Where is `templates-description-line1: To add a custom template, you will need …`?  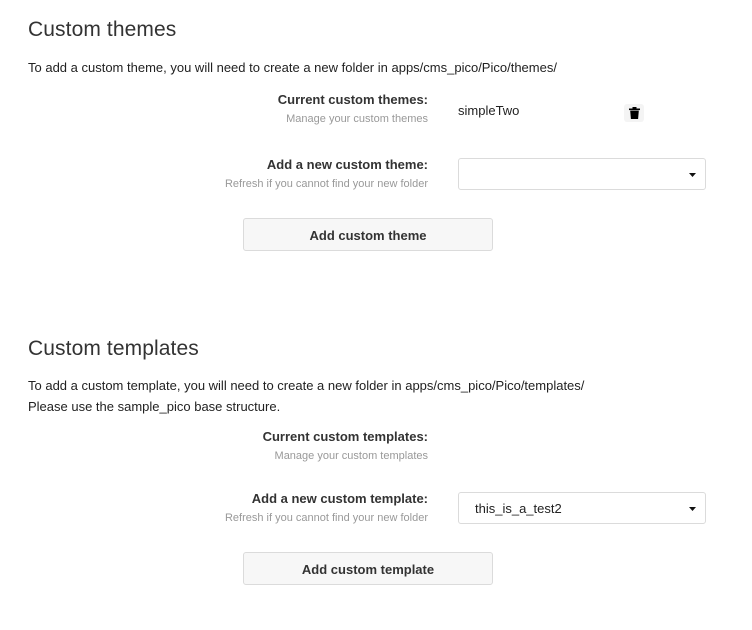 templates-description-line1: To add a custom template, you will need … is located at coordinates (306, 385).